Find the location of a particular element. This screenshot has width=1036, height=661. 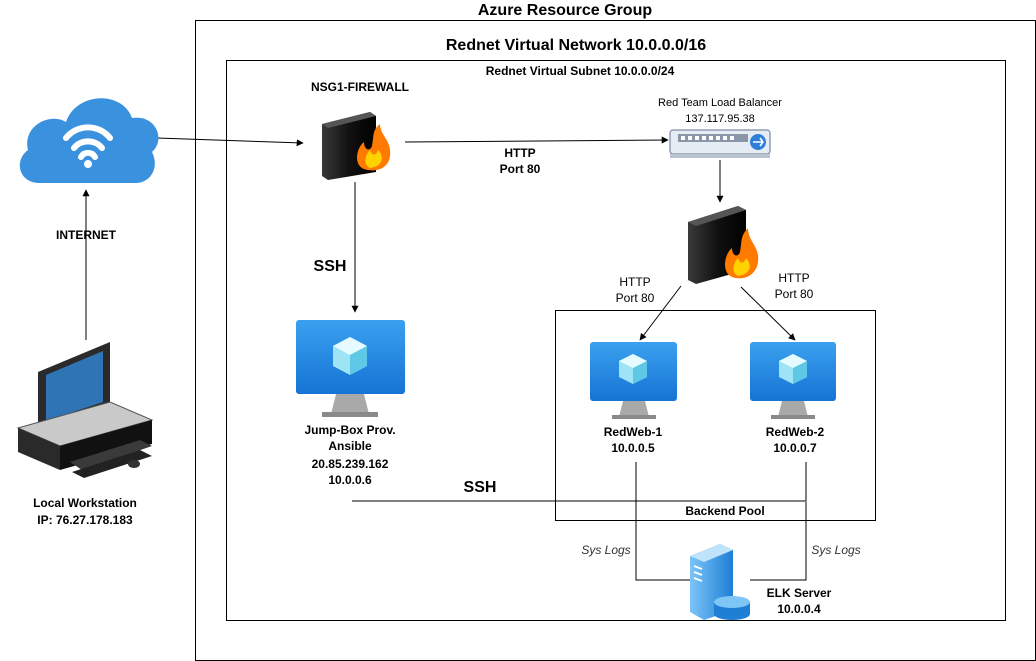

ssh-across-label: SSH is located at coordinates (480, 487).